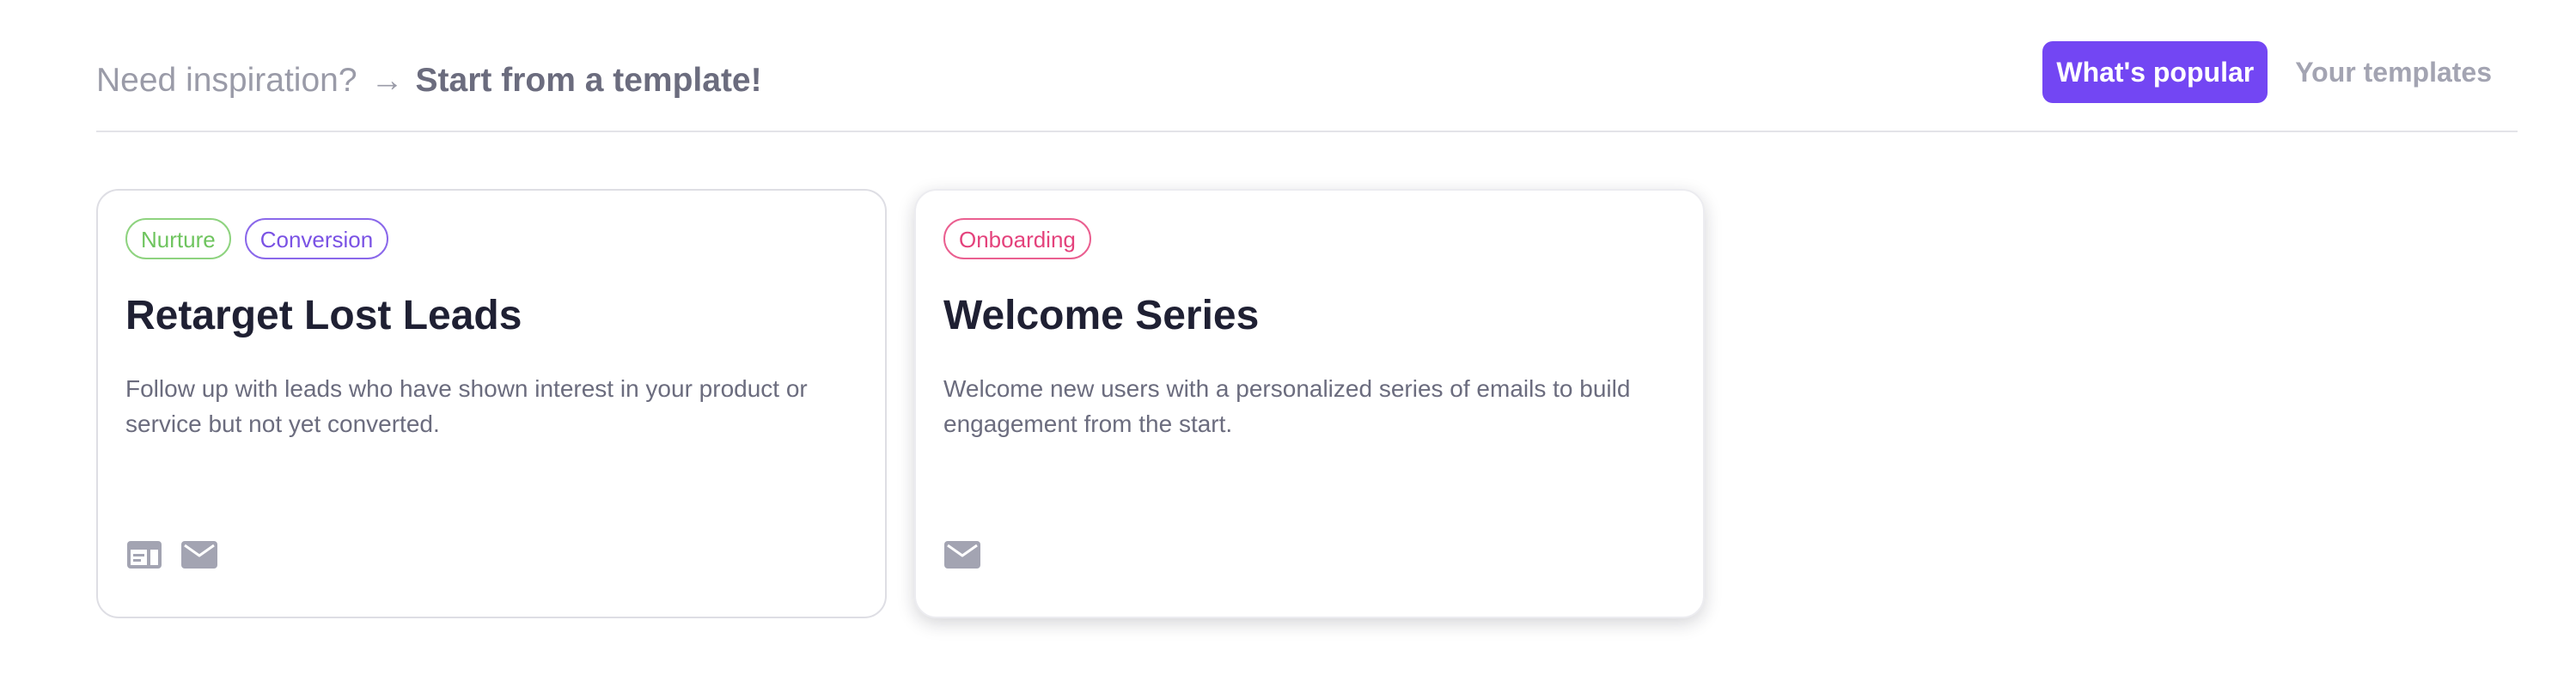 This screenshot has width=2576, height=675. What do you see at coordinates (144, 555) in the screenshot?
I see `layout-icon` at bounding box center [144, 555].